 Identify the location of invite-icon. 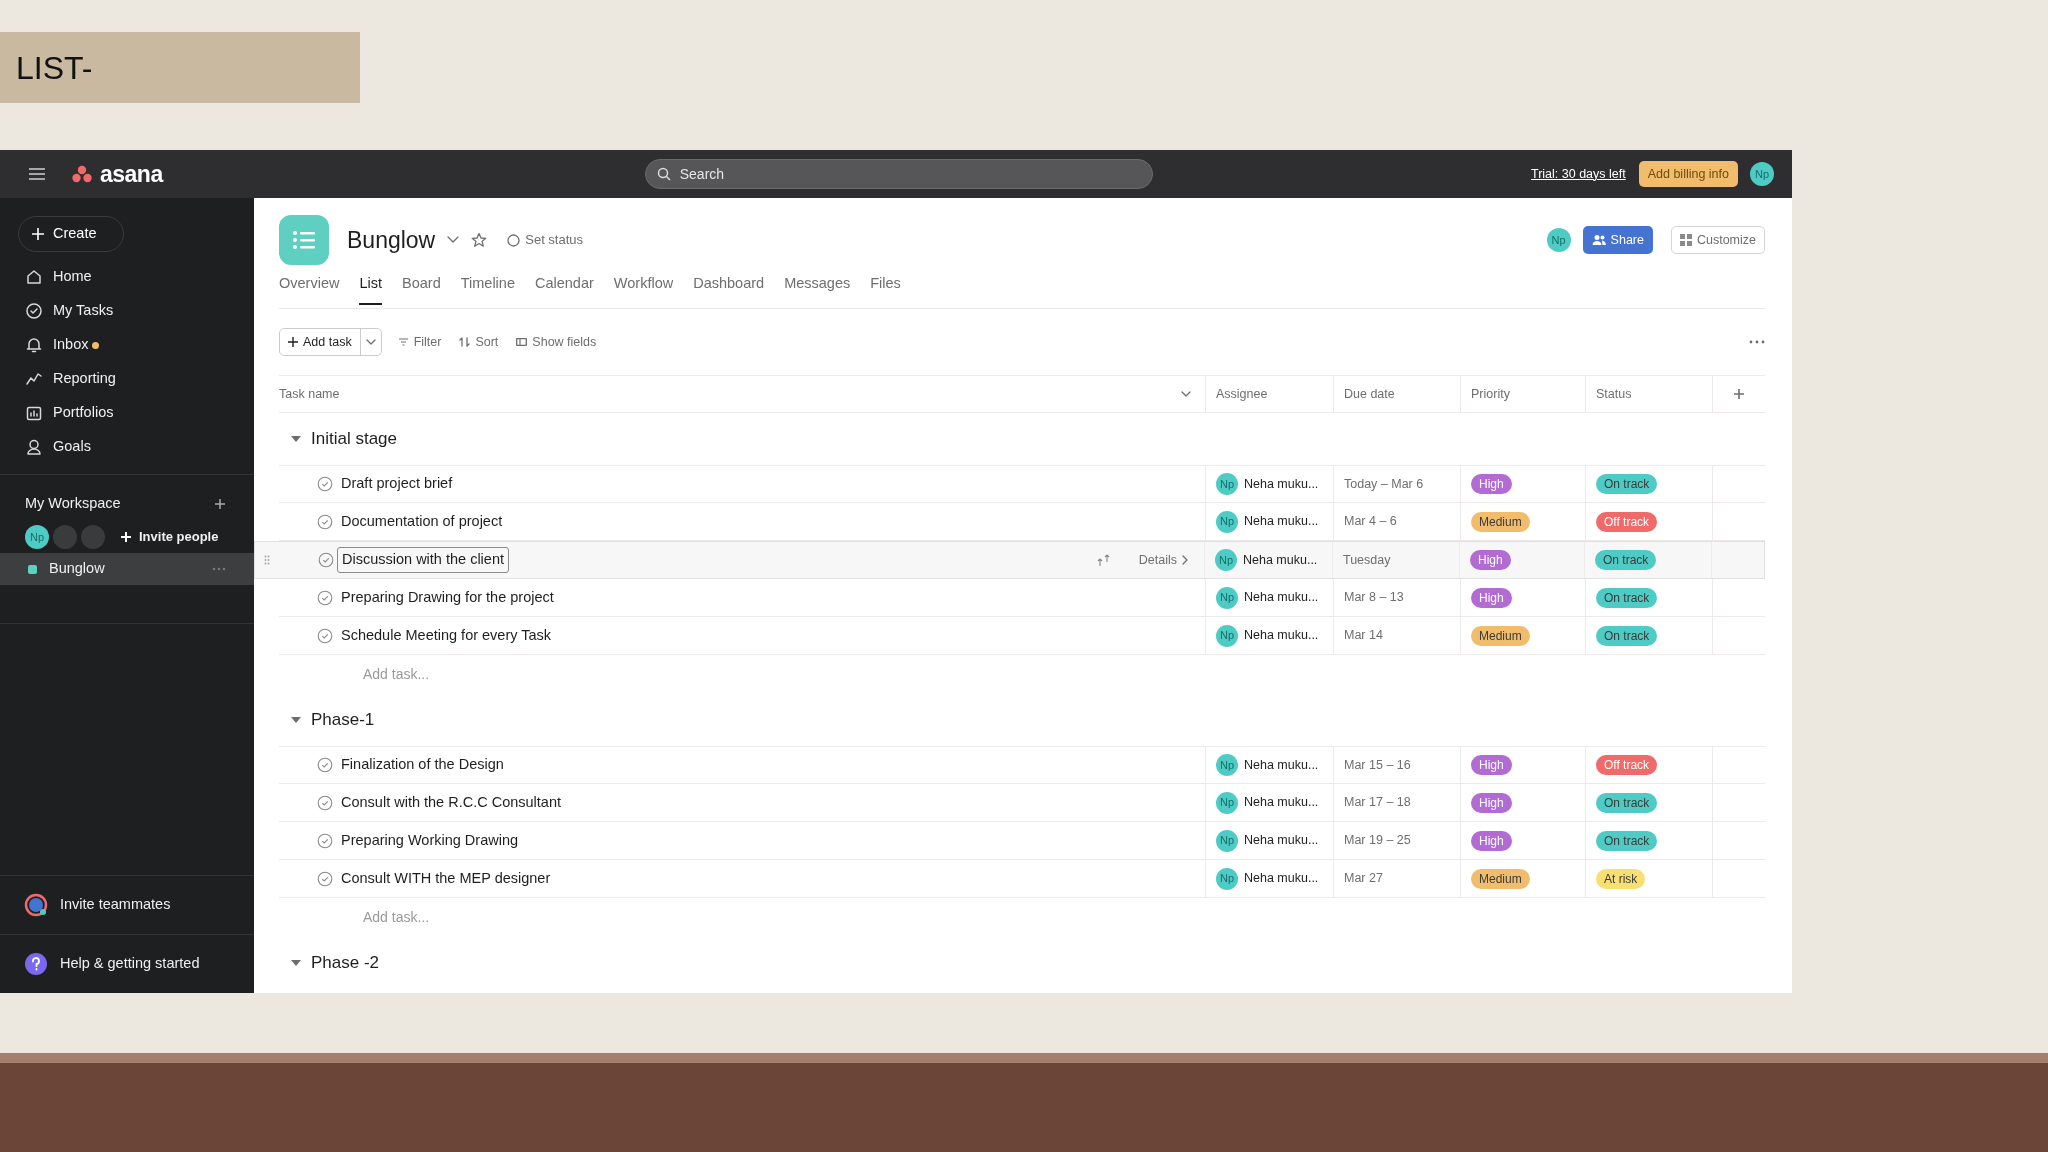
(36, 905).